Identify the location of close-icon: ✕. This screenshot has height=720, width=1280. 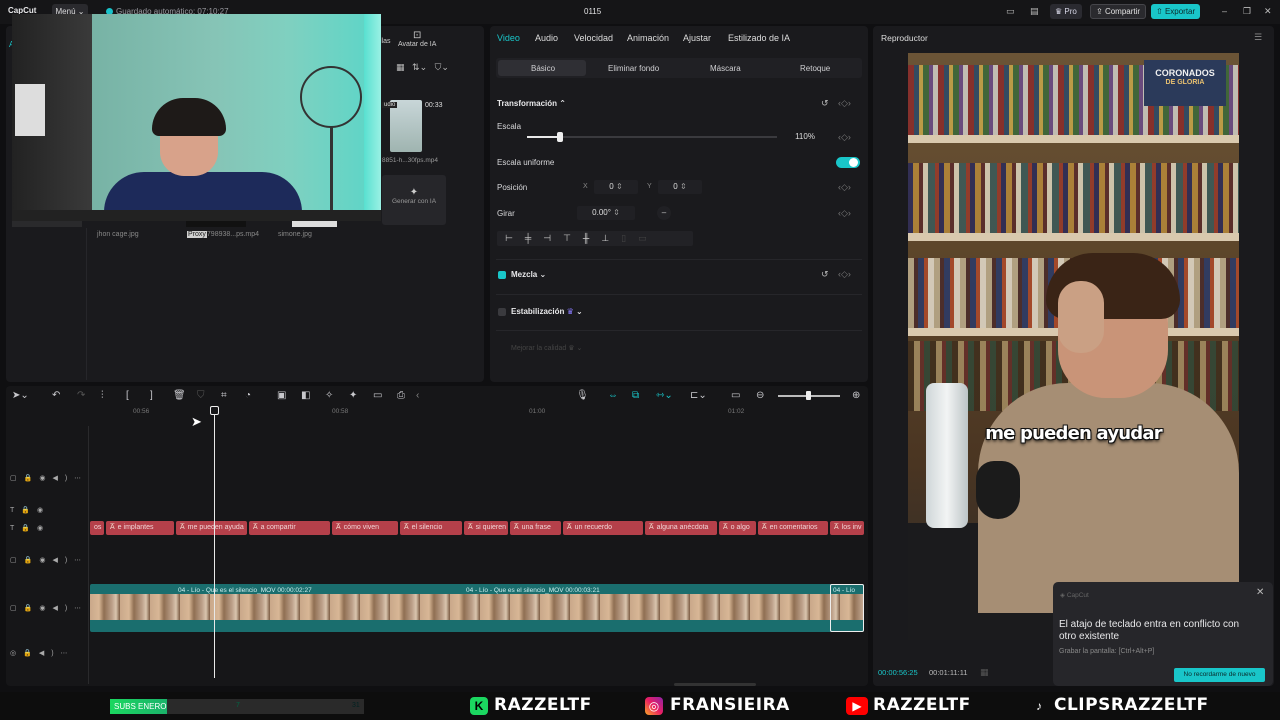
(1260, 592).